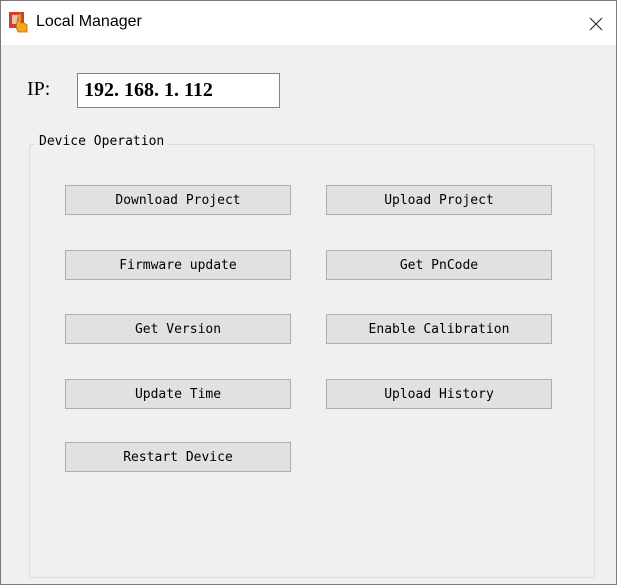  What do you see at coordinates (178, 265) in the screenshot?
I see `firmware-update-button: Firmware update` at bounding box center [178, 265].